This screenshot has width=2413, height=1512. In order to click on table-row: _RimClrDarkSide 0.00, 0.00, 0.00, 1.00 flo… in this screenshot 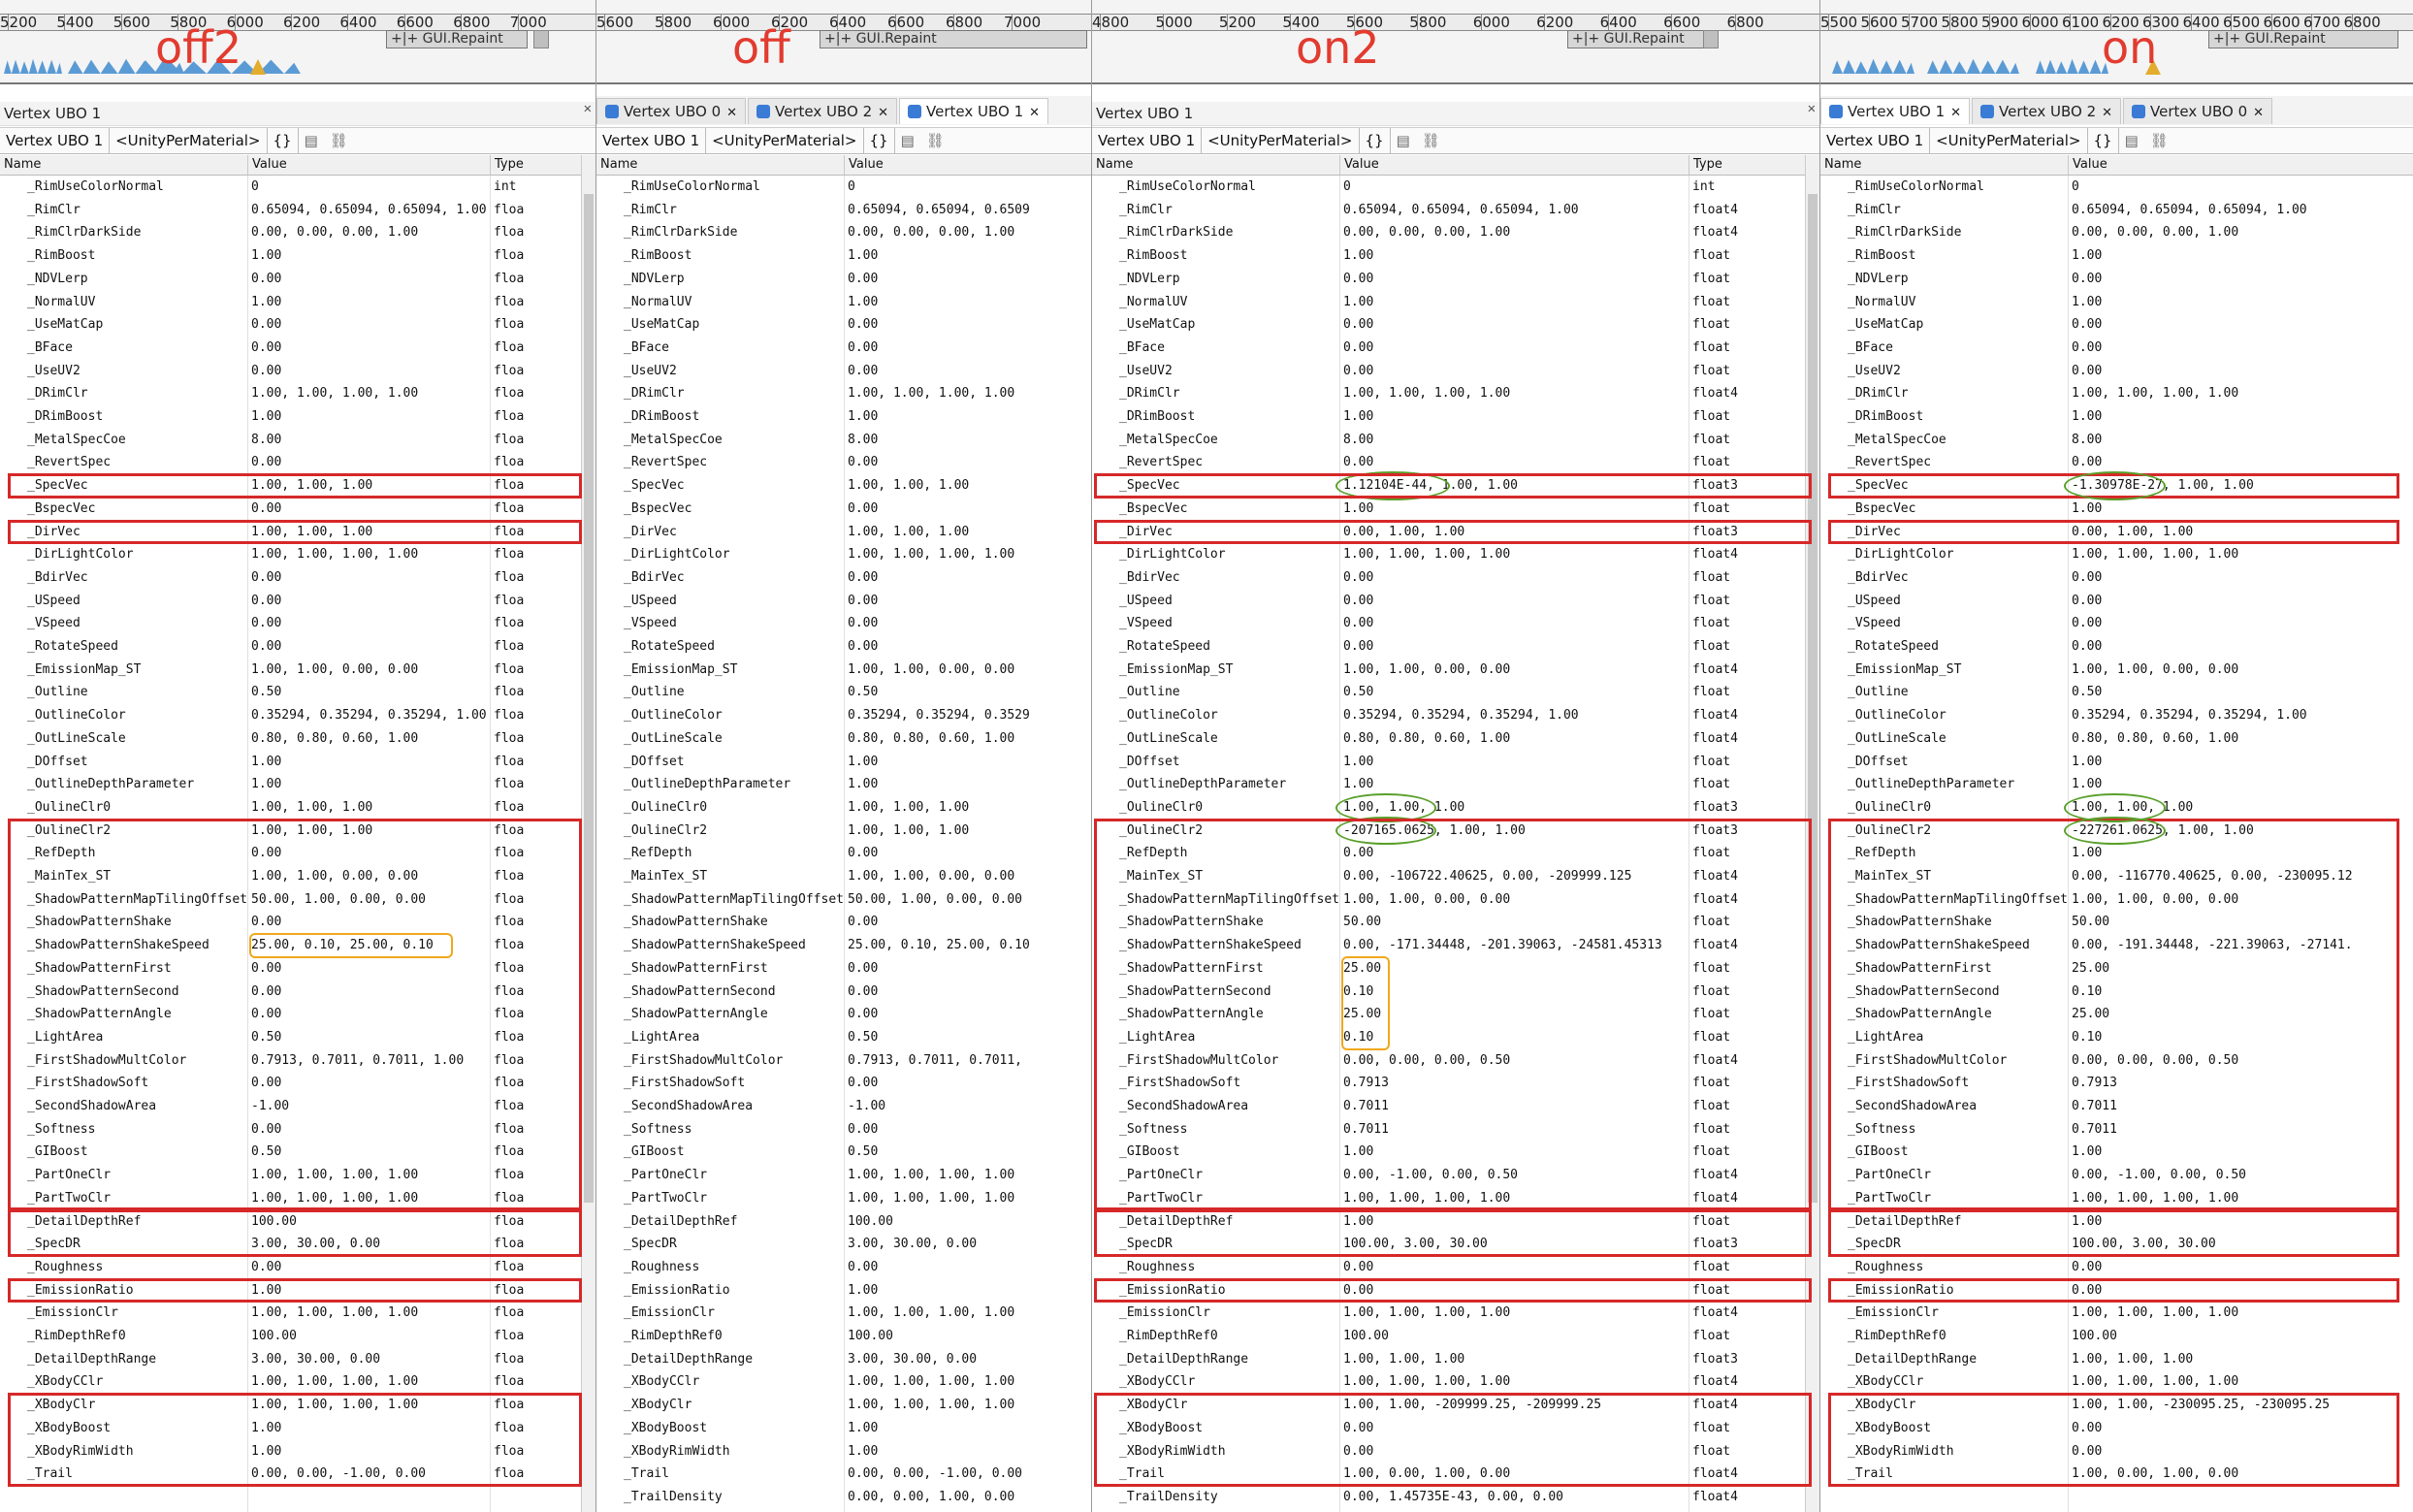, I will do `click(298, 232)`.